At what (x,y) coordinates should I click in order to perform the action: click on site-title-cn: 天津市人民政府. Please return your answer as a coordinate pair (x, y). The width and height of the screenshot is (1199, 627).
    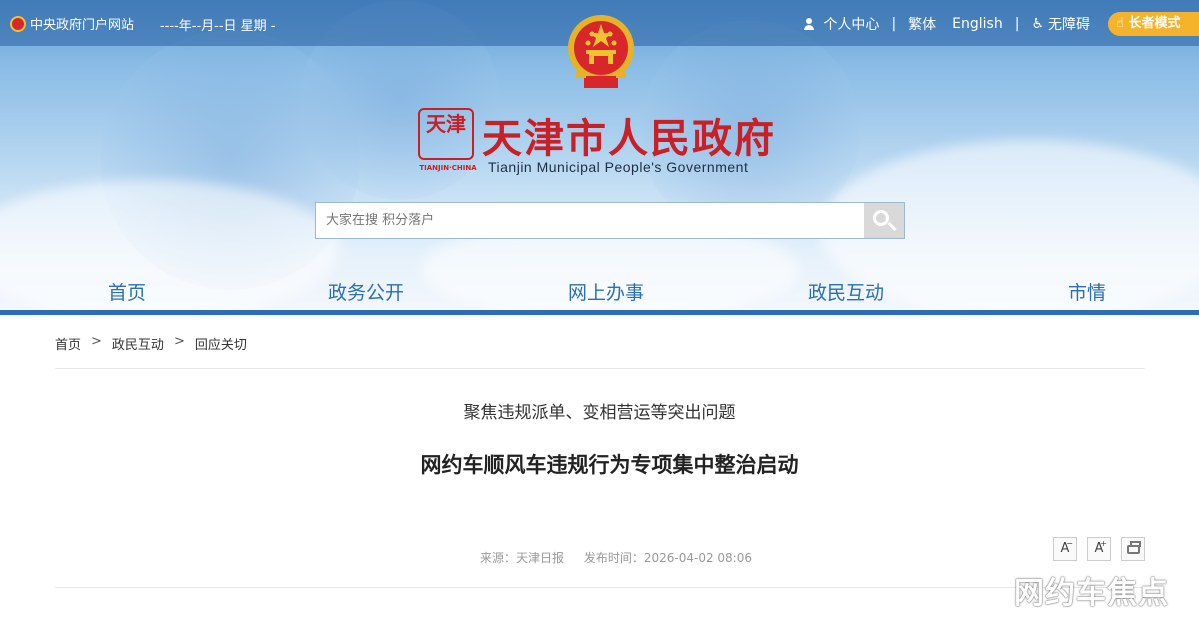
    Looking at the image, I should click on (629, 138).